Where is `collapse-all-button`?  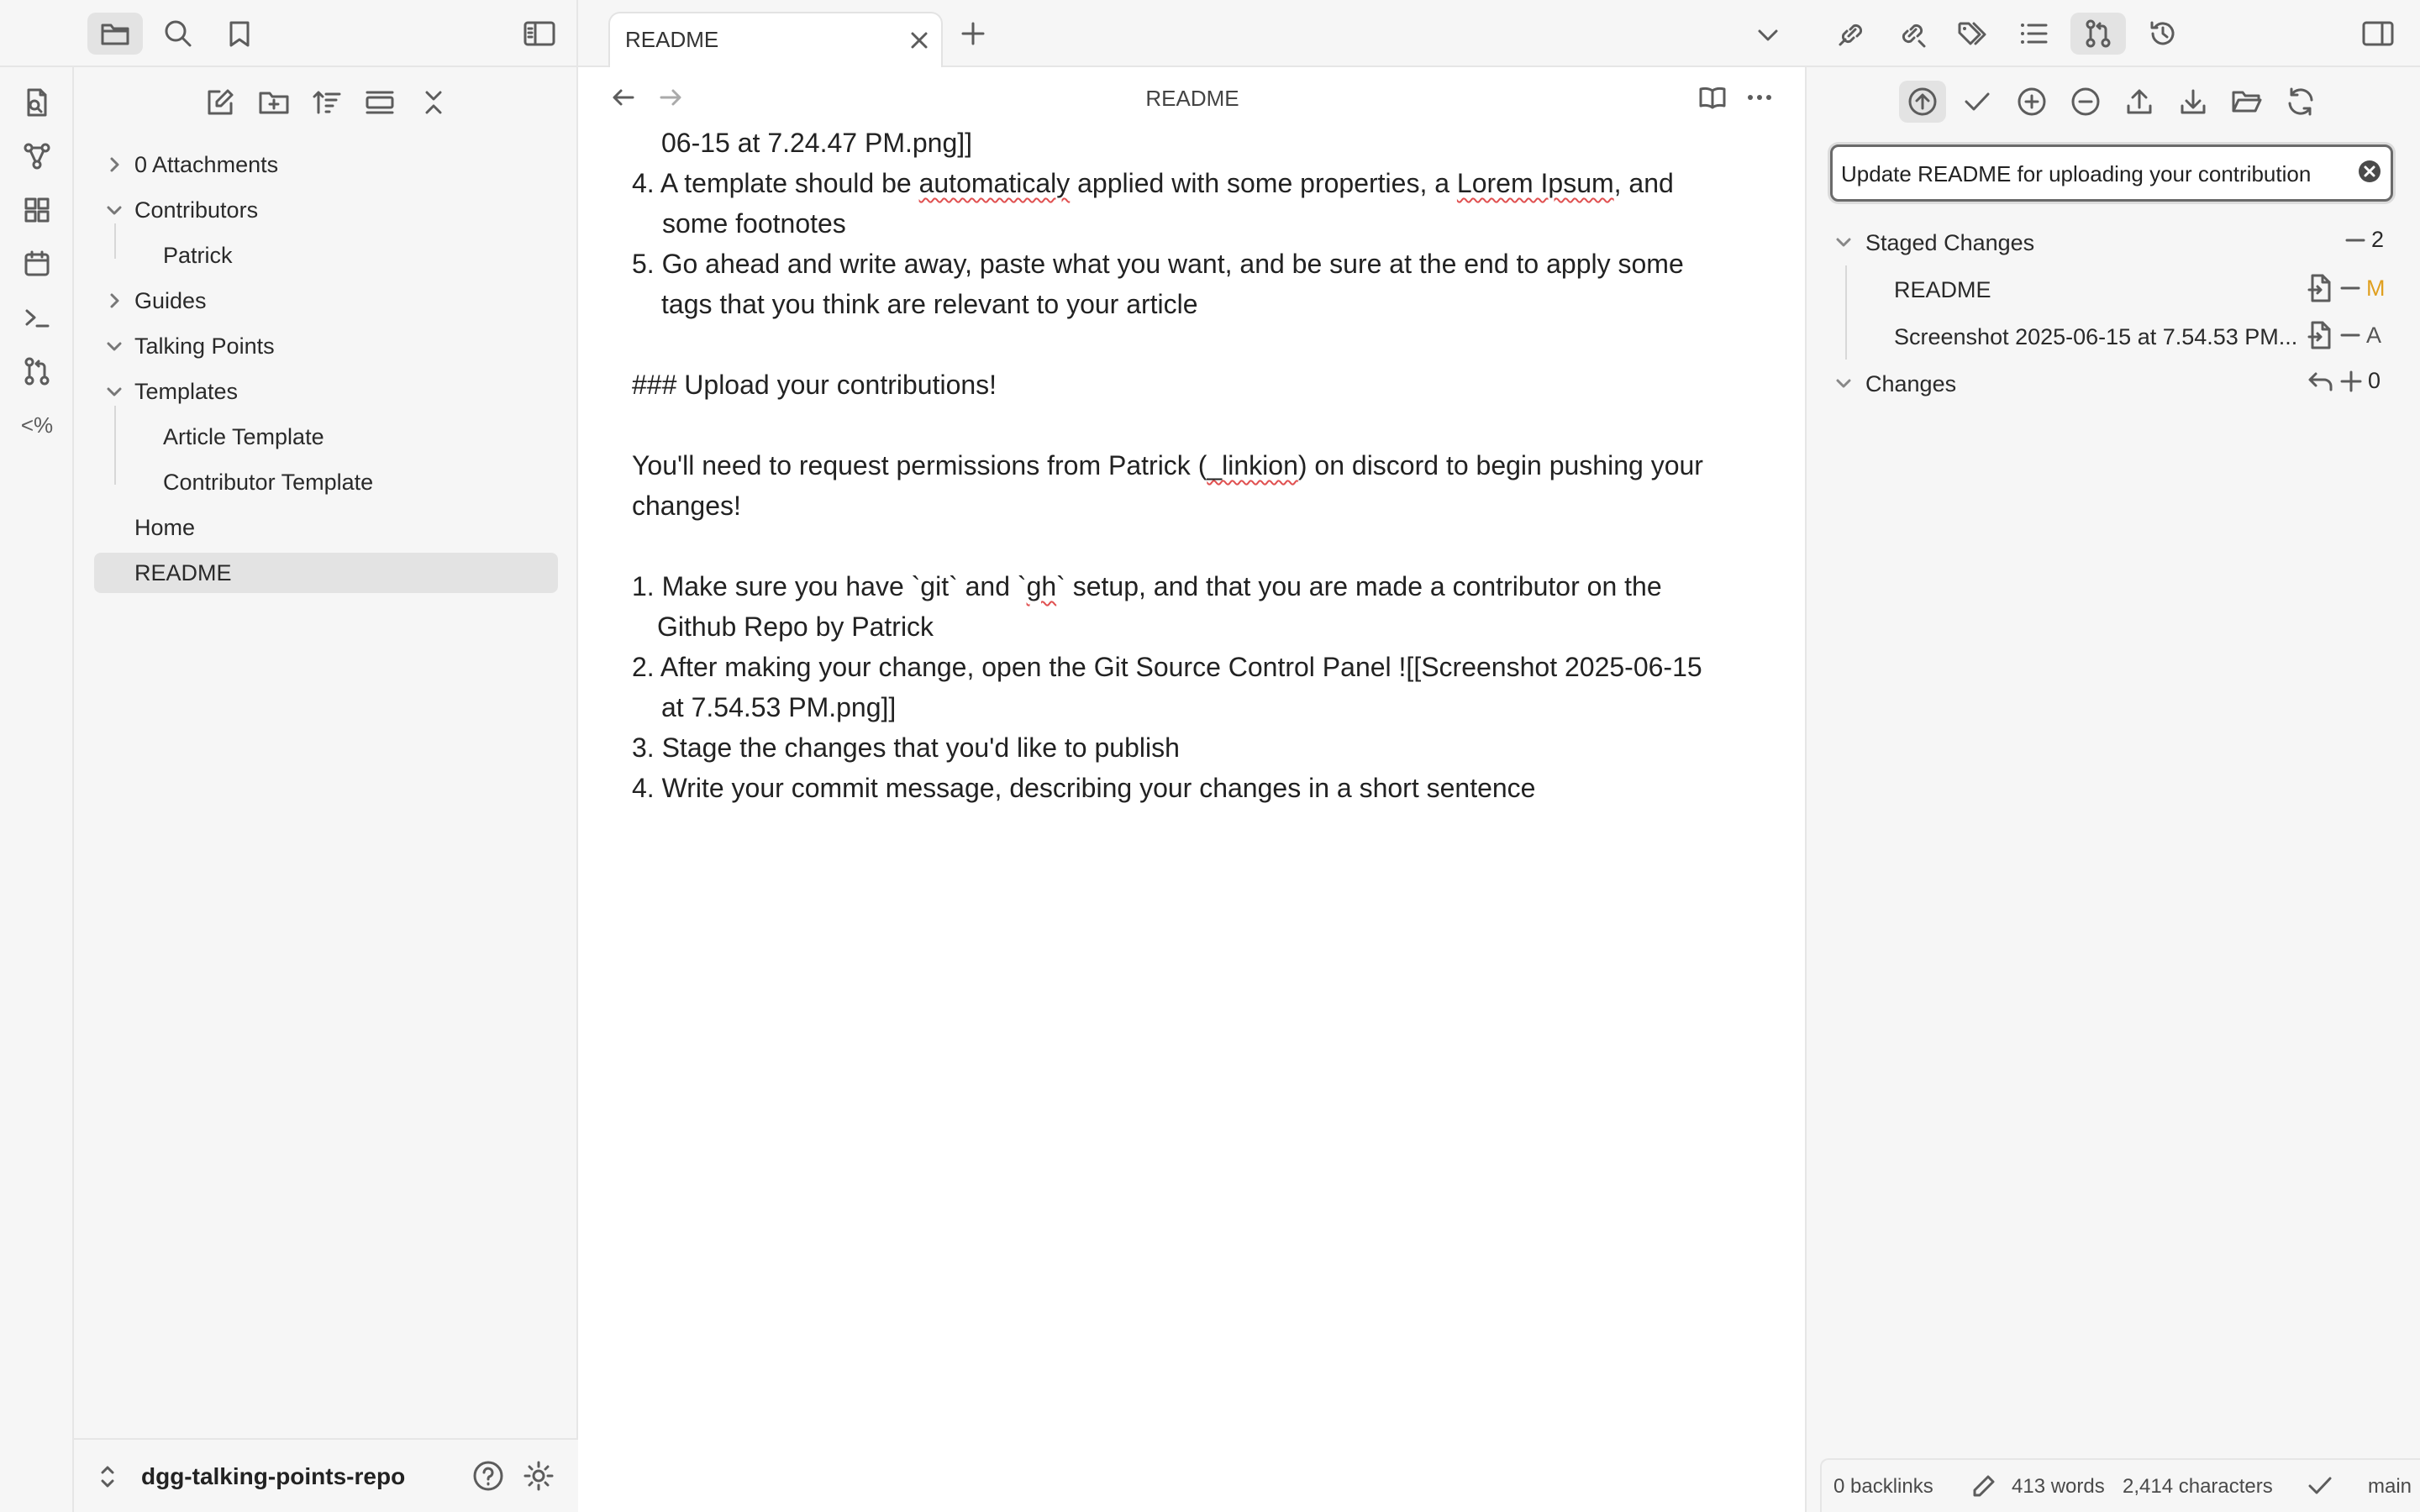 collapse-all-button is located at coordinates (434, 102).